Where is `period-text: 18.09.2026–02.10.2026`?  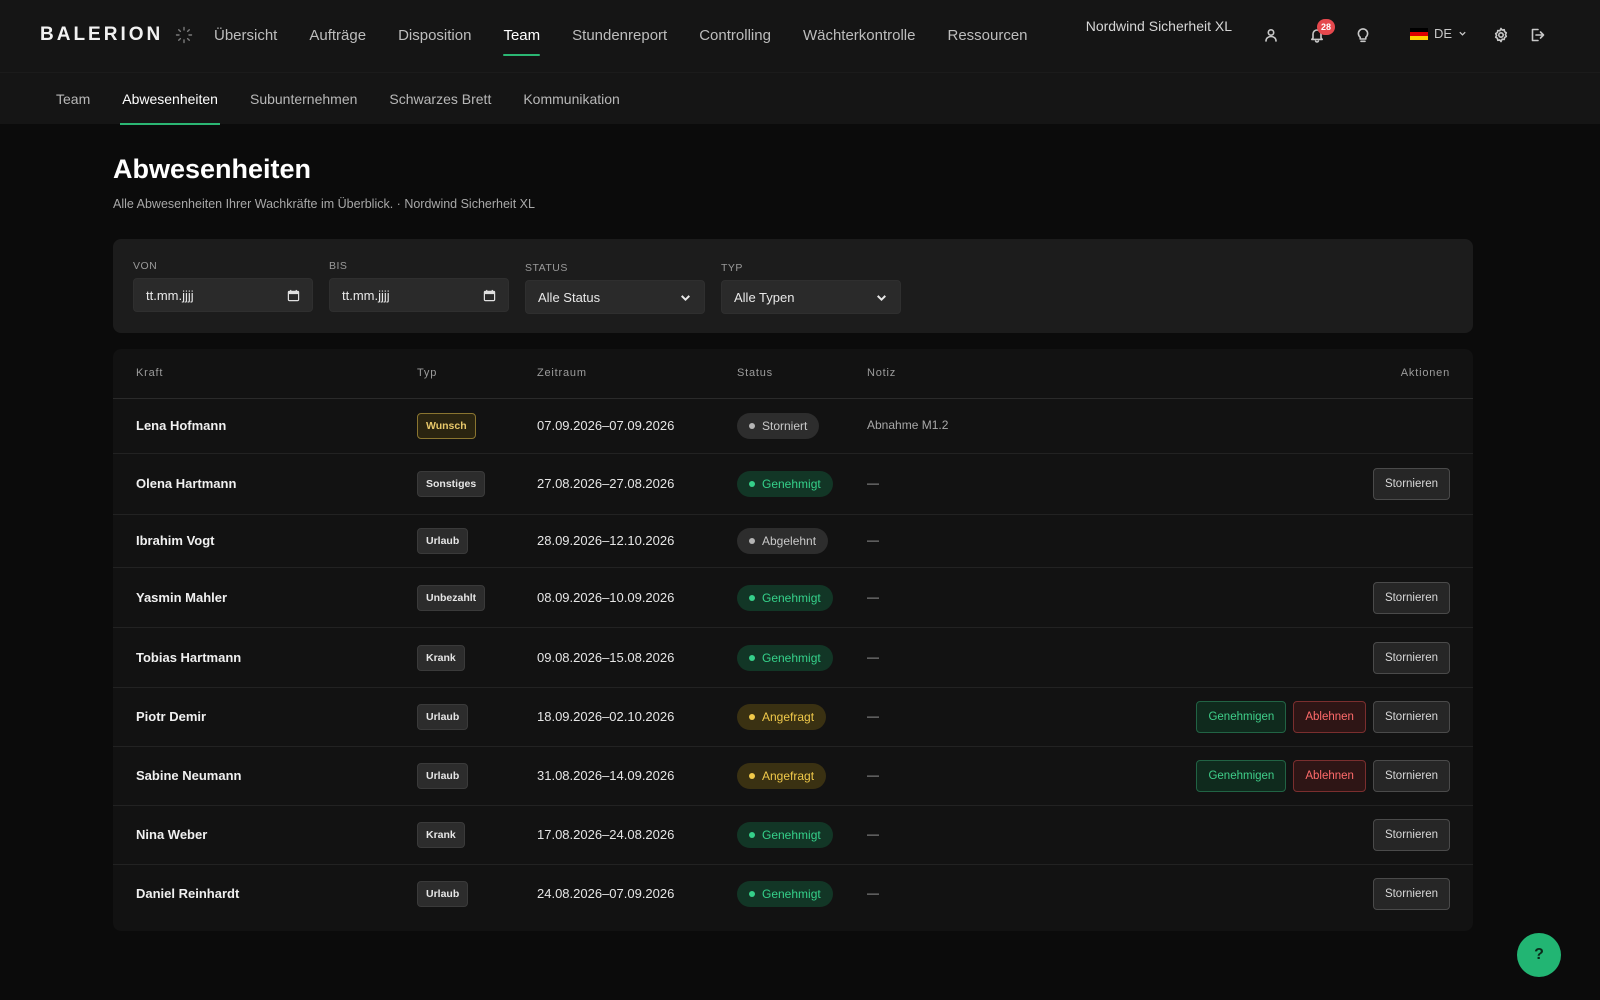 period-text: 18.09.2026–02.10.2026 is located at coordinates (606, 716).